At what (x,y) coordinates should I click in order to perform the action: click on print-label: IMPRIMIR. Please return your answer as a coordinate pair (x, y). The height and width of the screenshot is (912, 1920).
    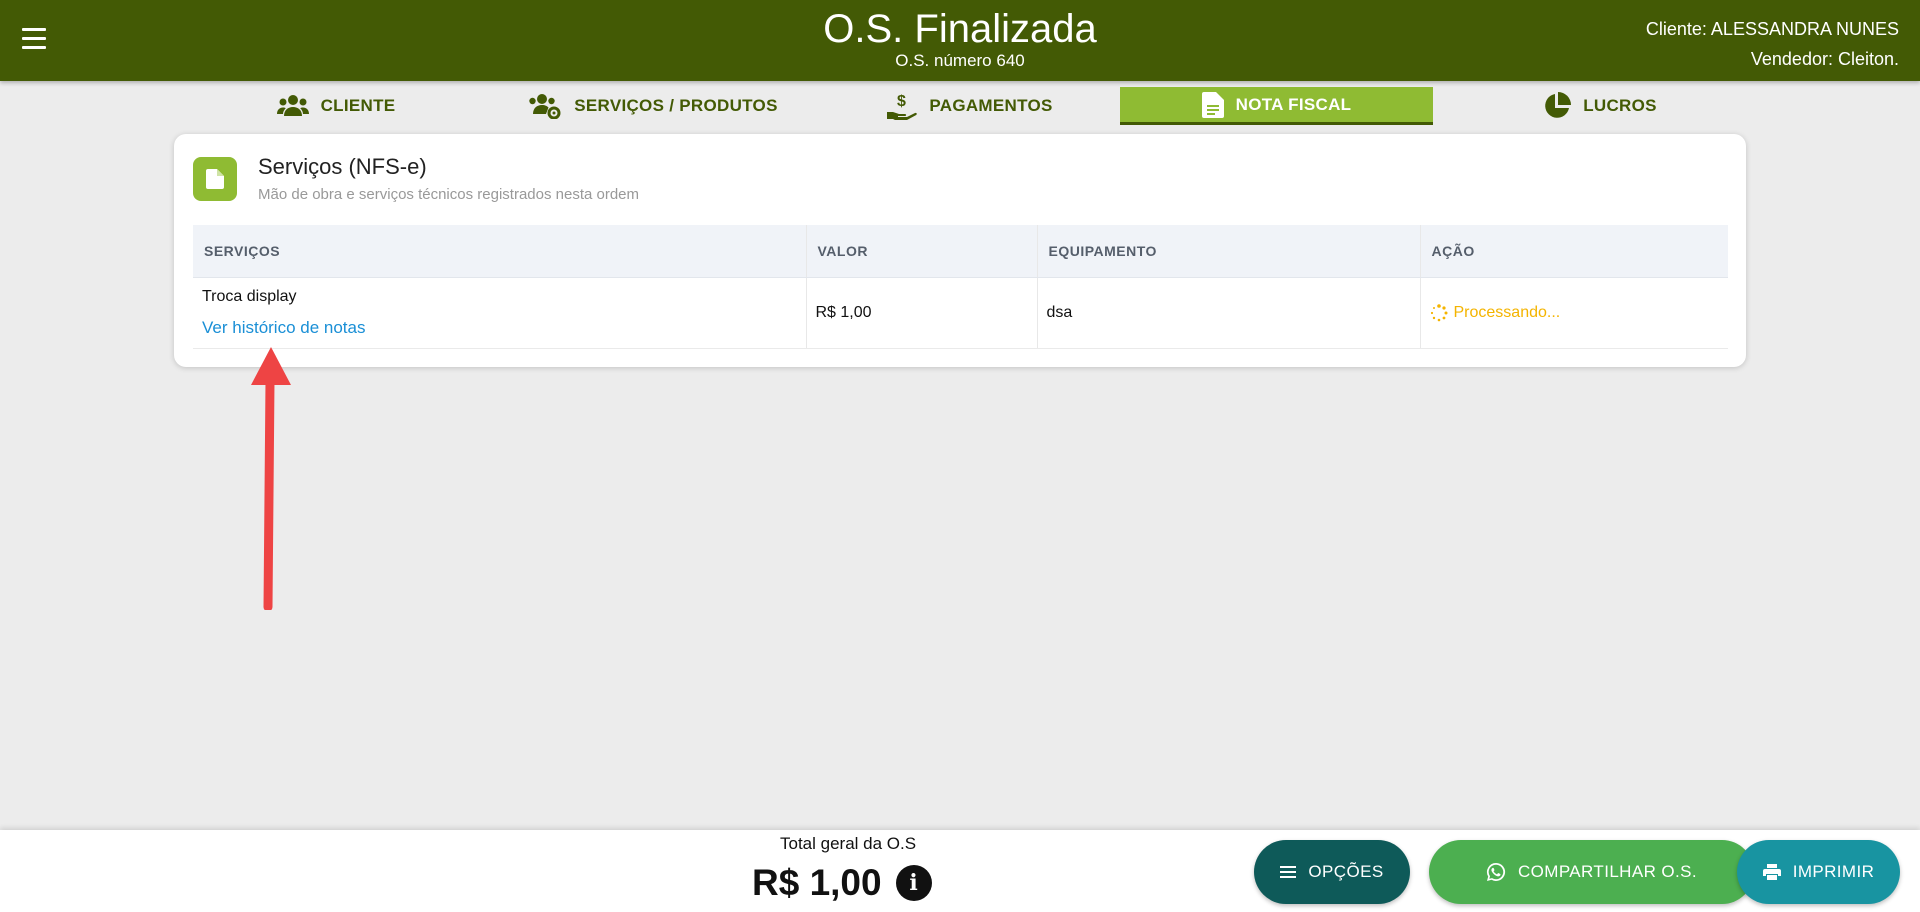
    Looking at the image, I should click on (1833, 871).